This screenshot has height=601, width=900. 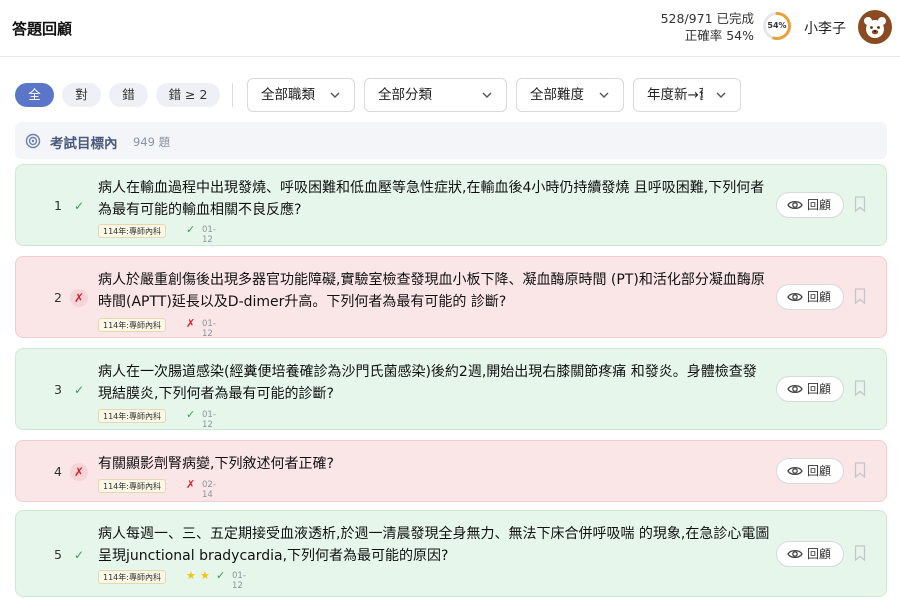 What do you see at coordinates (58, 471) in the screenshot?
I see `question-number: 4` at bounding box center [58, 471].